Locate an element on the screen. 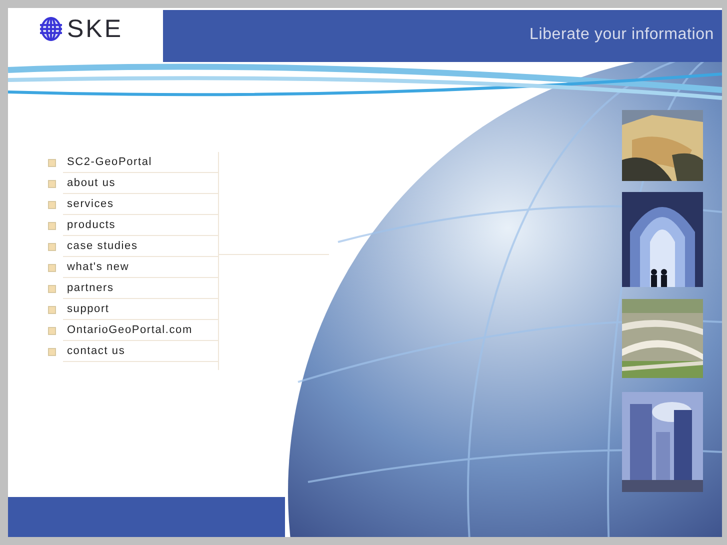  tagline: Liberate your information is located at coordinates (622, 35).